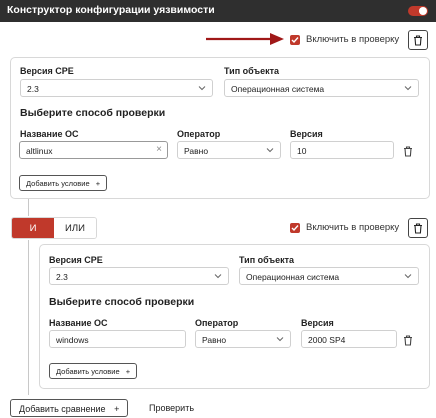 This screenshot has height=418, width=436. Describe the element at coordinates (75, 228) in the screenshot. I see `or-button: ИЛИ` at that location.